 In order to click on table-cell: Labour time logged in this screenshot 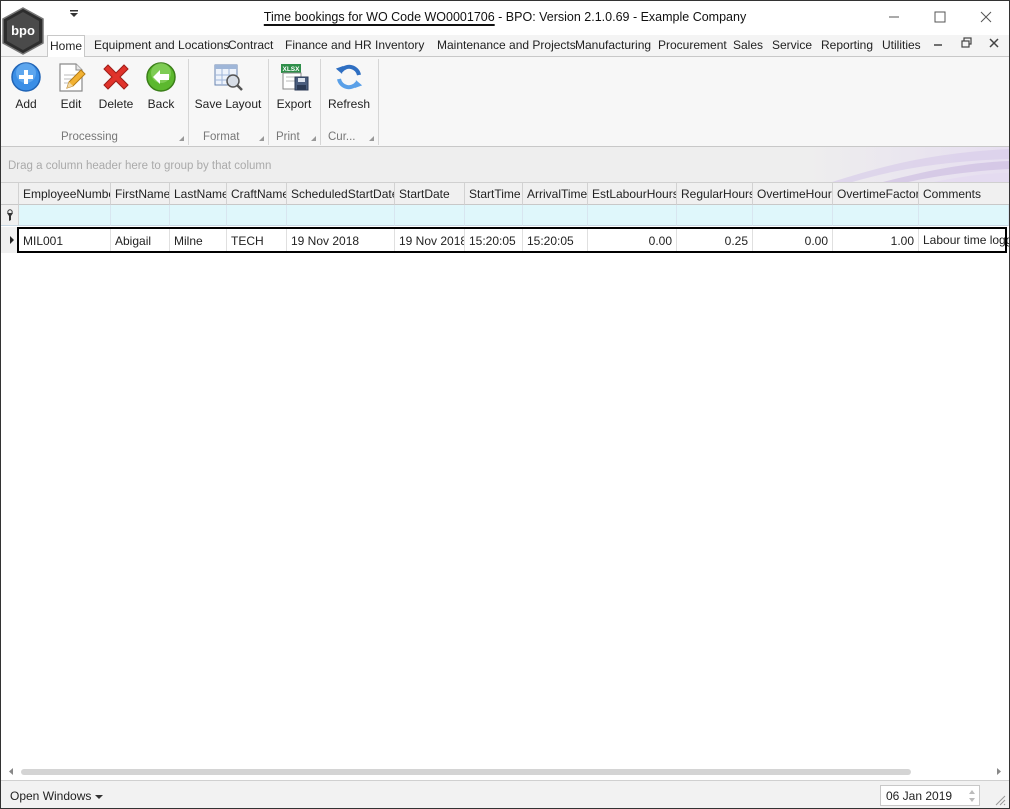, I will do `click(964, 240)`.